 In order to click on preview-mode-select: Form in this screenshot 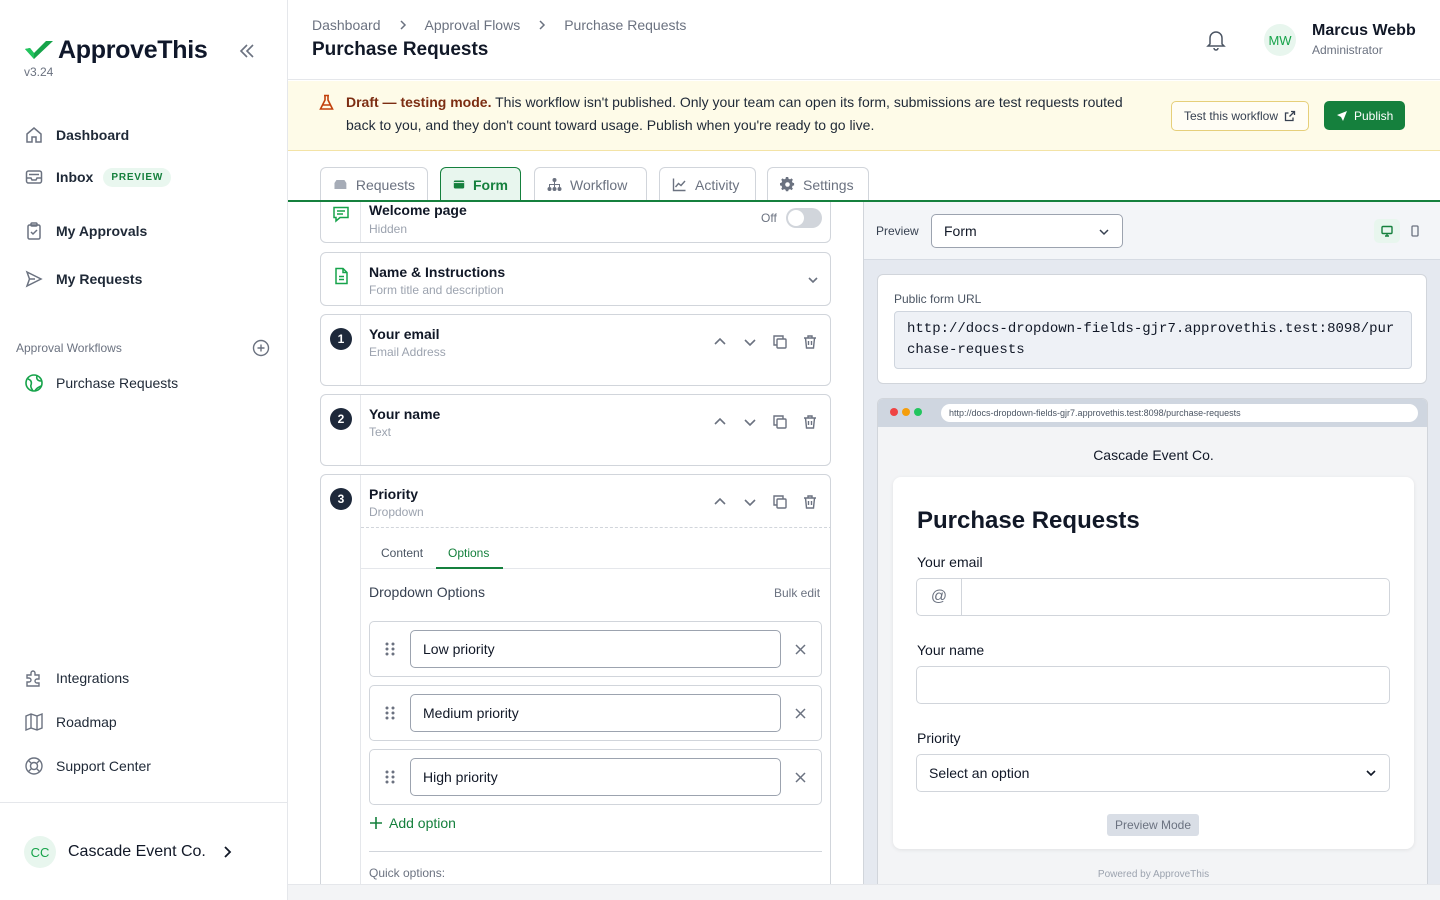, I will do `click(1027, 231)`.